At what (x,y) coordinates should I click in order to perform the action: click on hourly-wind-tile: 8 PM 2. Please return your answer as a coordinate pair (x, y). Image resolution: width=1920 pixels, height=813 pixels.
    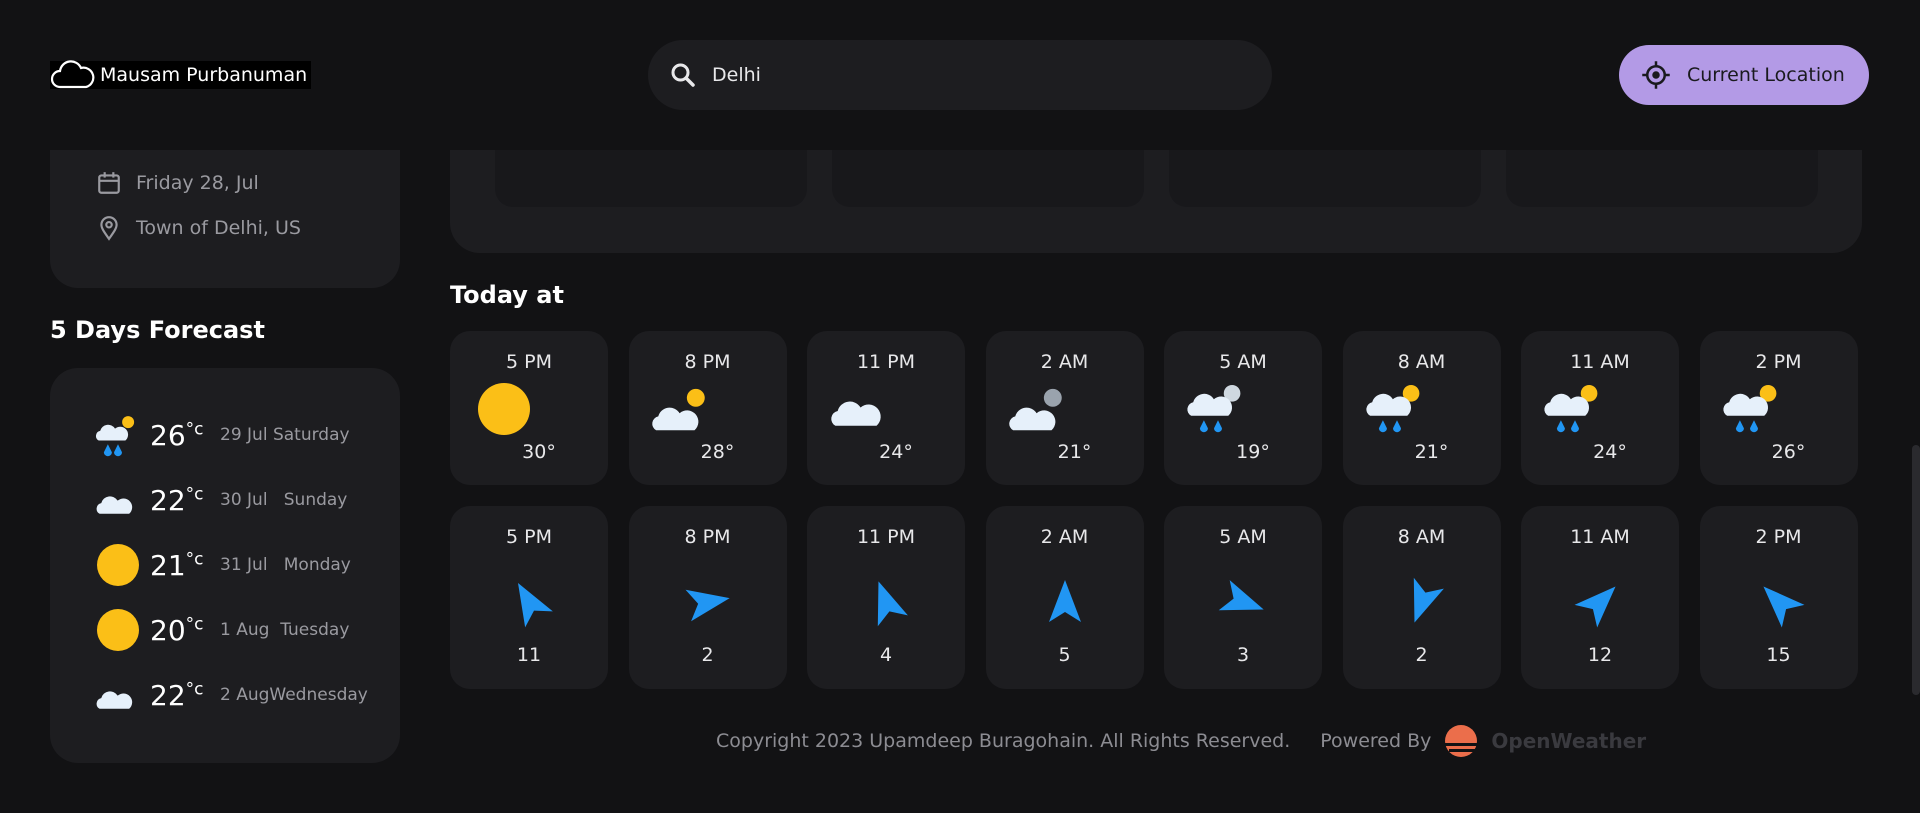
    Looking at the image, I should click on (707, 597).